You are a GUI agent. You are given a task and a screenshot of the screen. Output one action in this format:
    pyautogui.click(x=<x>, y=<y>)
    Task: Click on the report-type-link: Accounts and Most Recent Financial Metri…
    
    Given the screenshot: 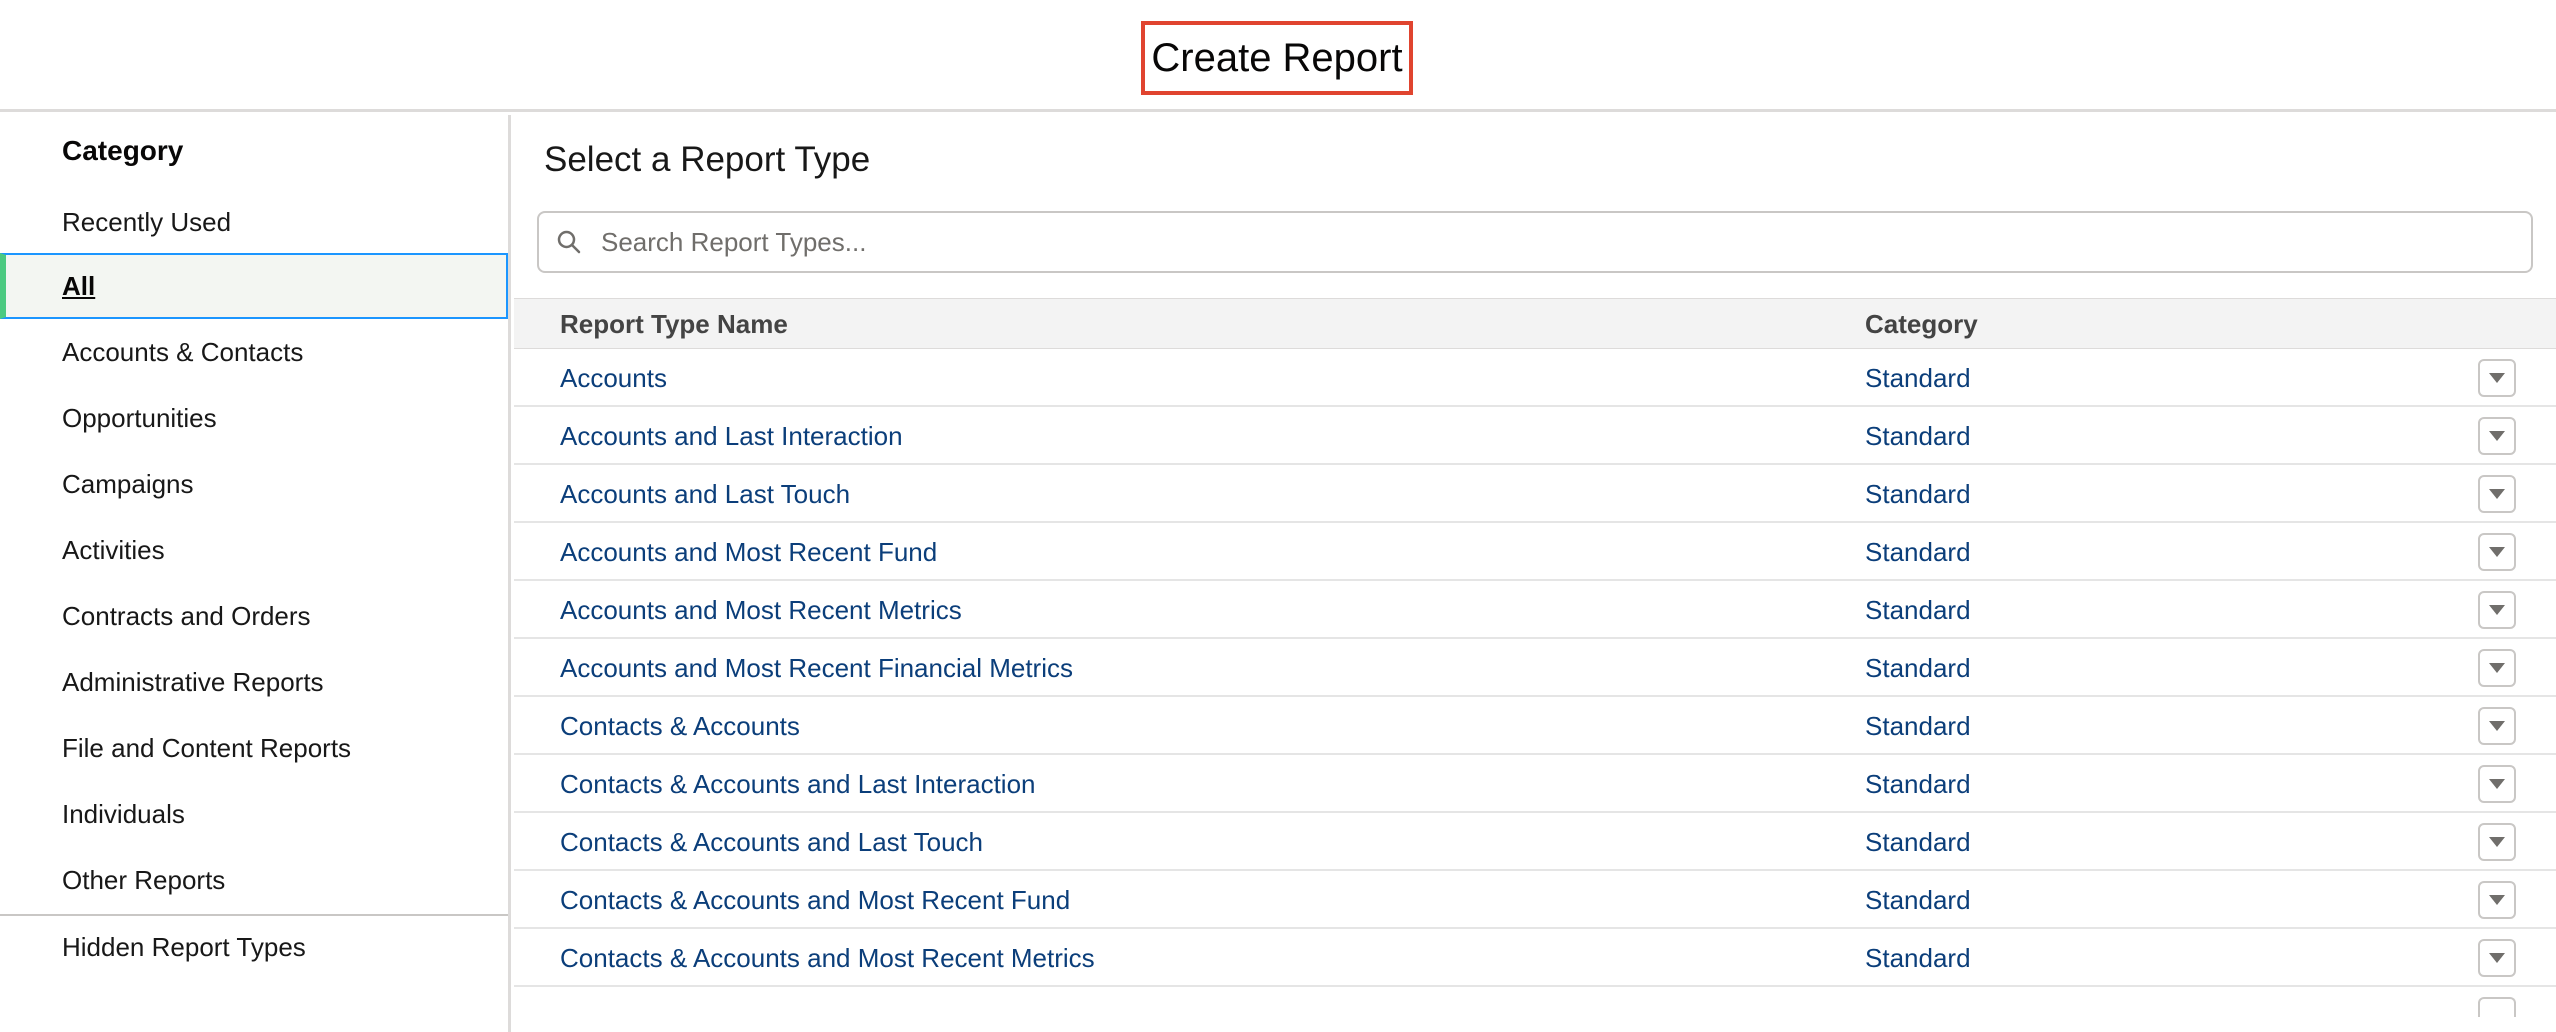 What is the action you would take?
    pyautogui.click(x=816, y=668)
    